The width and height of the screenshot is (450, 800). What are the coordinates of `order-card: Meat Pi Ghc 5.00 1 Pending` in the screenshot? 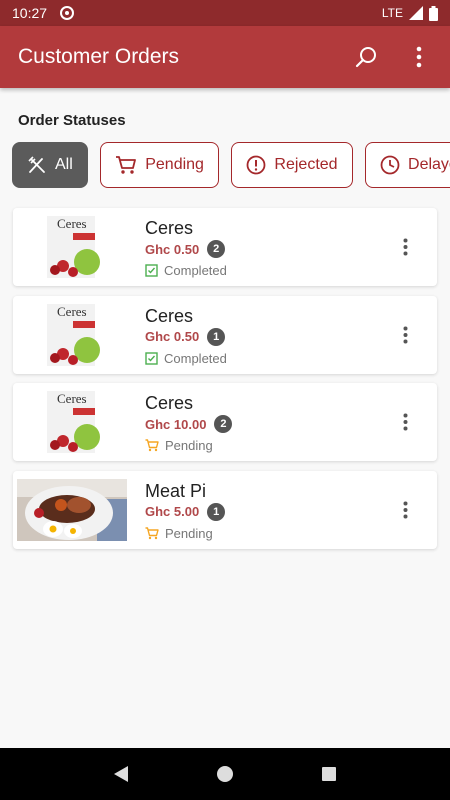 It's located at (225, 509).